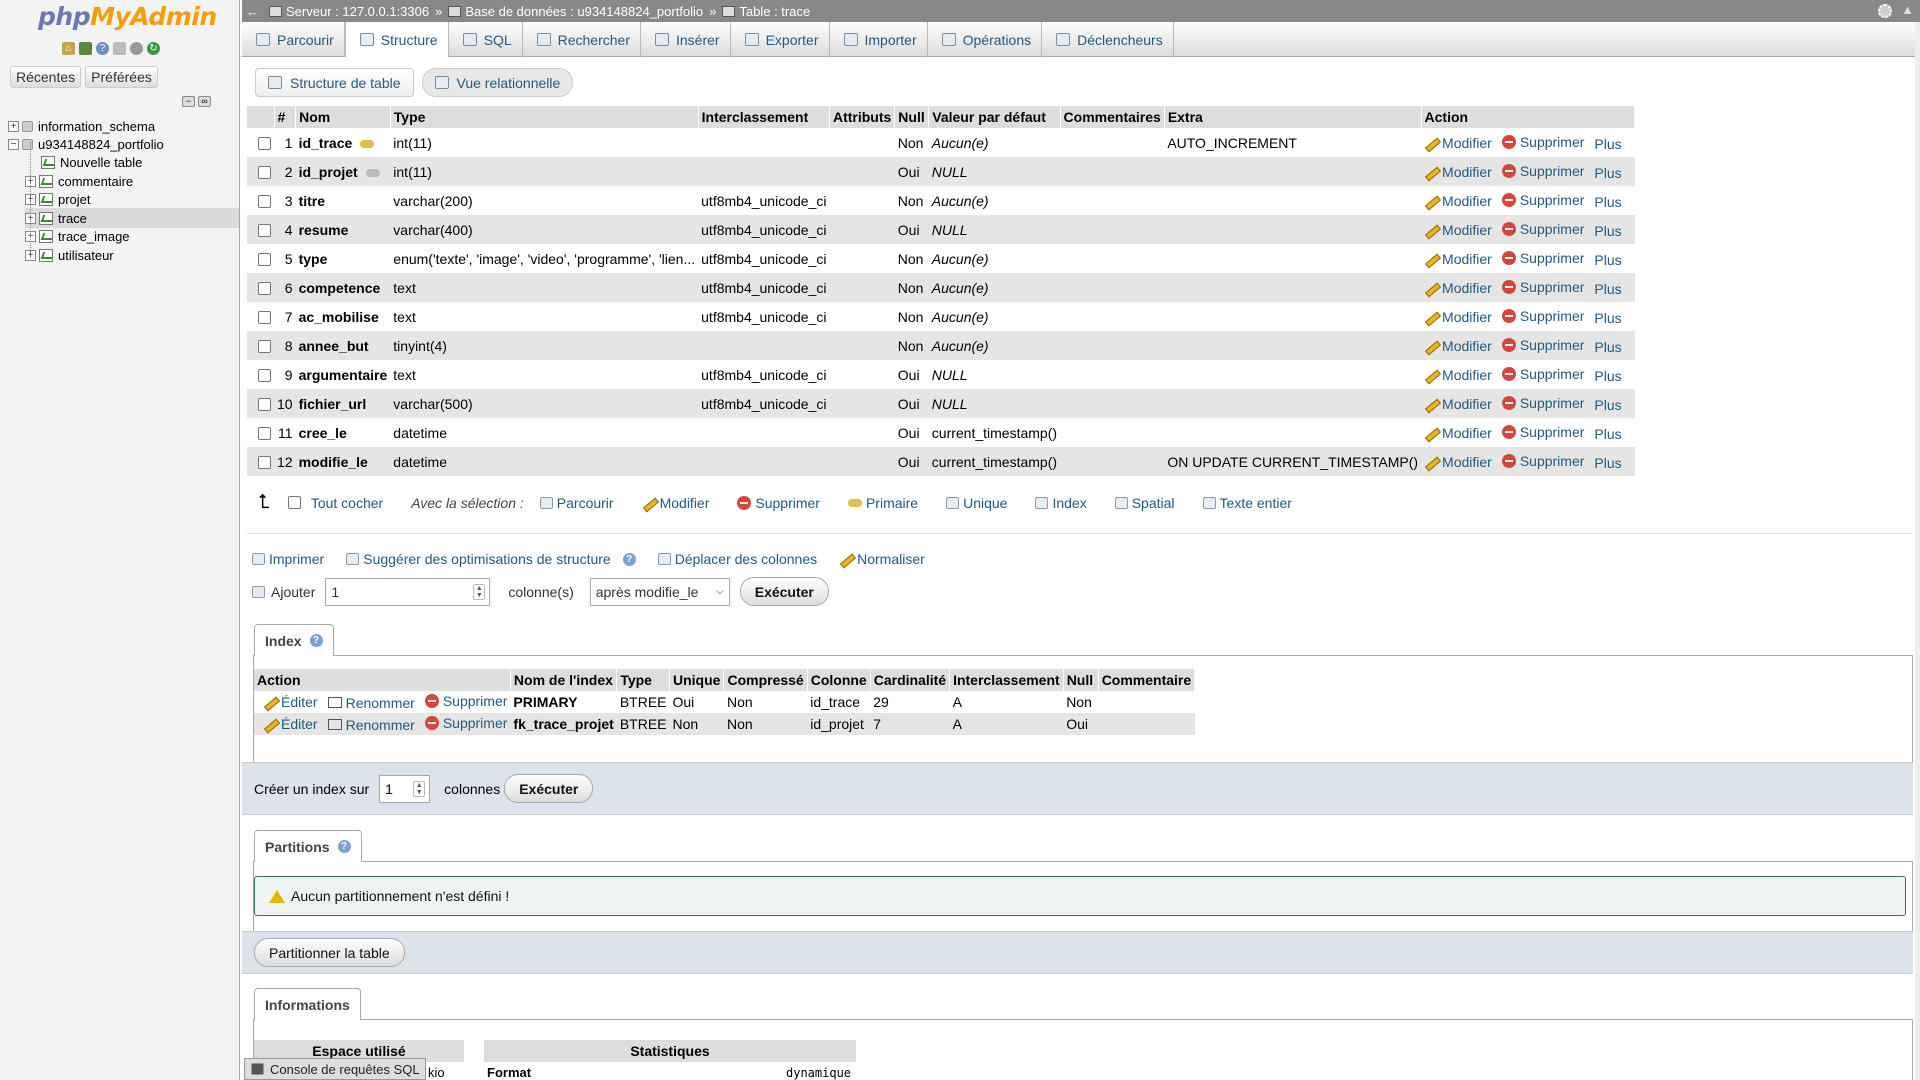  Describe the element at coordinates (879, 39) in the screenshot. I see `tab-importer: Importer` at that location.